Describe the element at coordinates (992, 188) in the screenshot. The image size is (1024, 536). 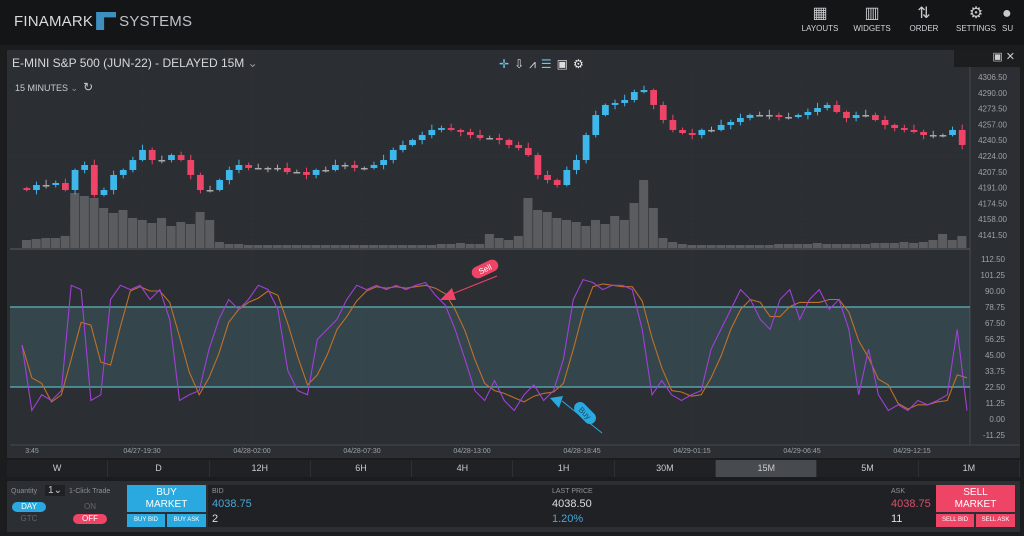
I see `price-tick-label: 4191.00` at that location.